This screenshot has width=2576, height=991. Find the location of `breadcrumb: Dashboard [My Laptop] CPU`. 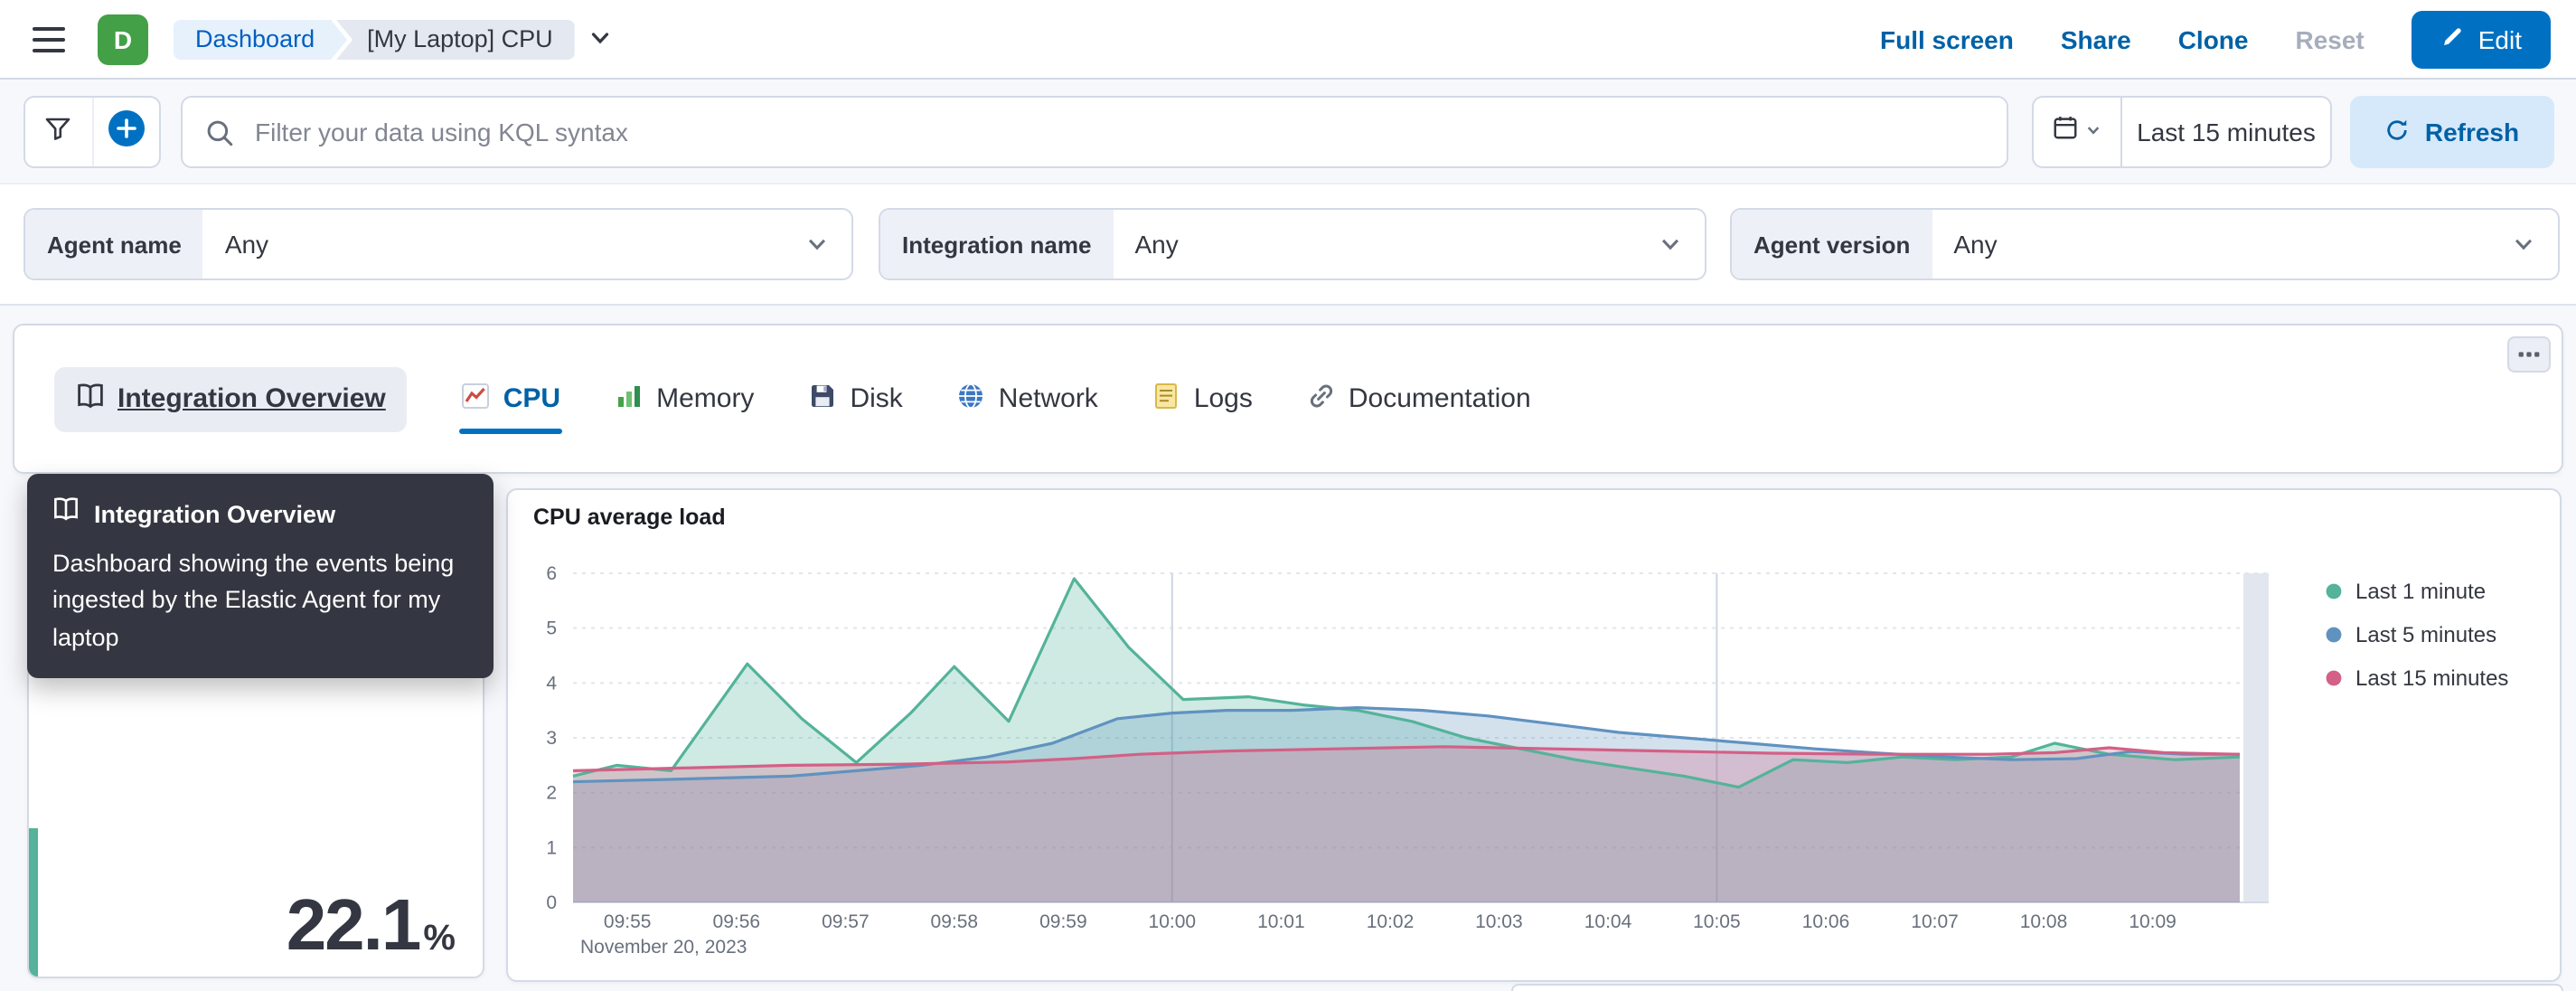

breadcrumb: Dashboard [My Laptop] CPU is located at coordinates (394, 40).